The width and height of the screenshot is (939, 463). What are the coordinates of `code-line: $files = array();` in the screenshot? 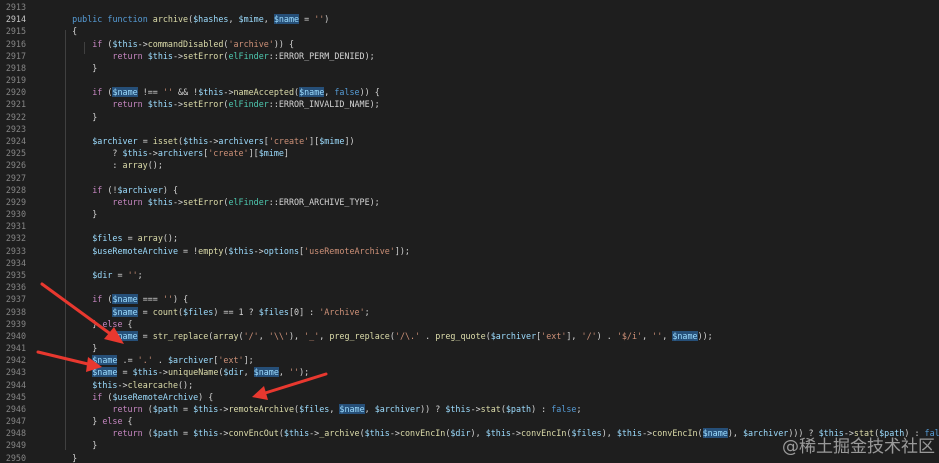 It's located at (120, 238).